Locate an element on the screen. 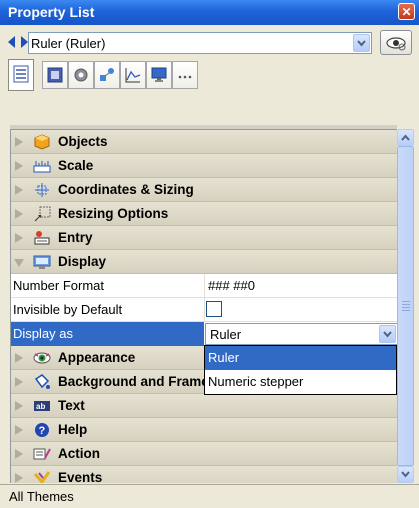  display-as-dropdown-list: Ruler Numeric stepper is located at coordinates (300, 370).